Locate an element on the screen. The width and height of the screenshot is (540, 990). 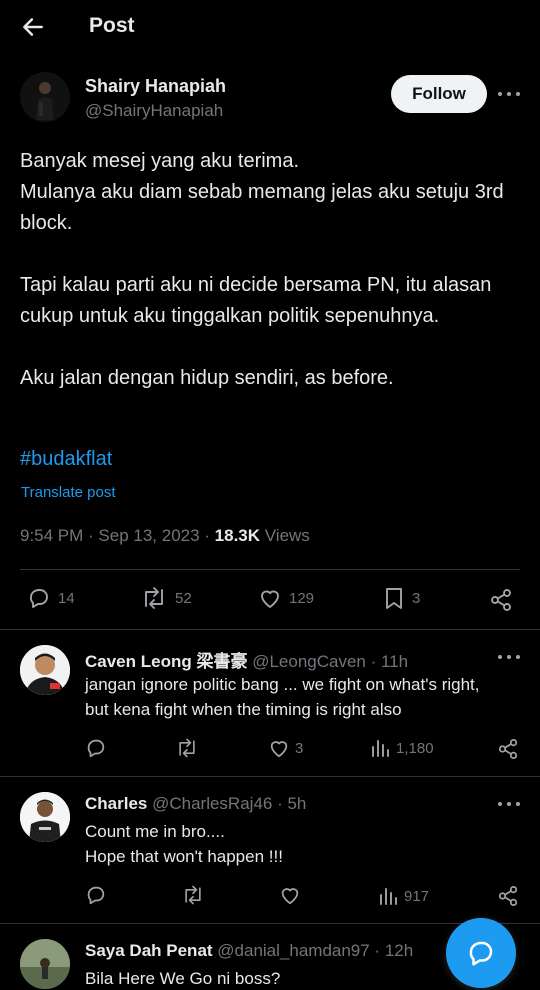
author-name: Shairy Hanapiah is located at coordinates (155, 86).